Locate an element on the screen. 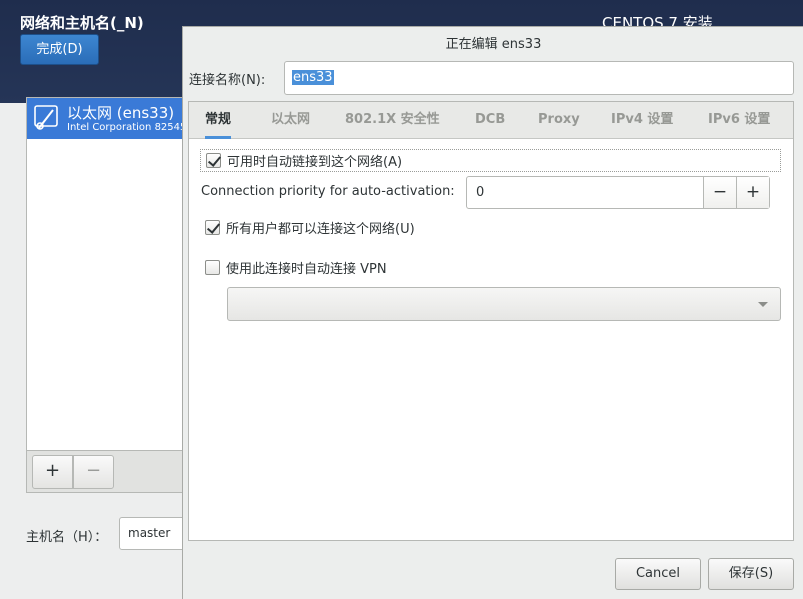 This screenshot has width=803, height=599. remove-device-button: − is located at coordinates (93, 472).